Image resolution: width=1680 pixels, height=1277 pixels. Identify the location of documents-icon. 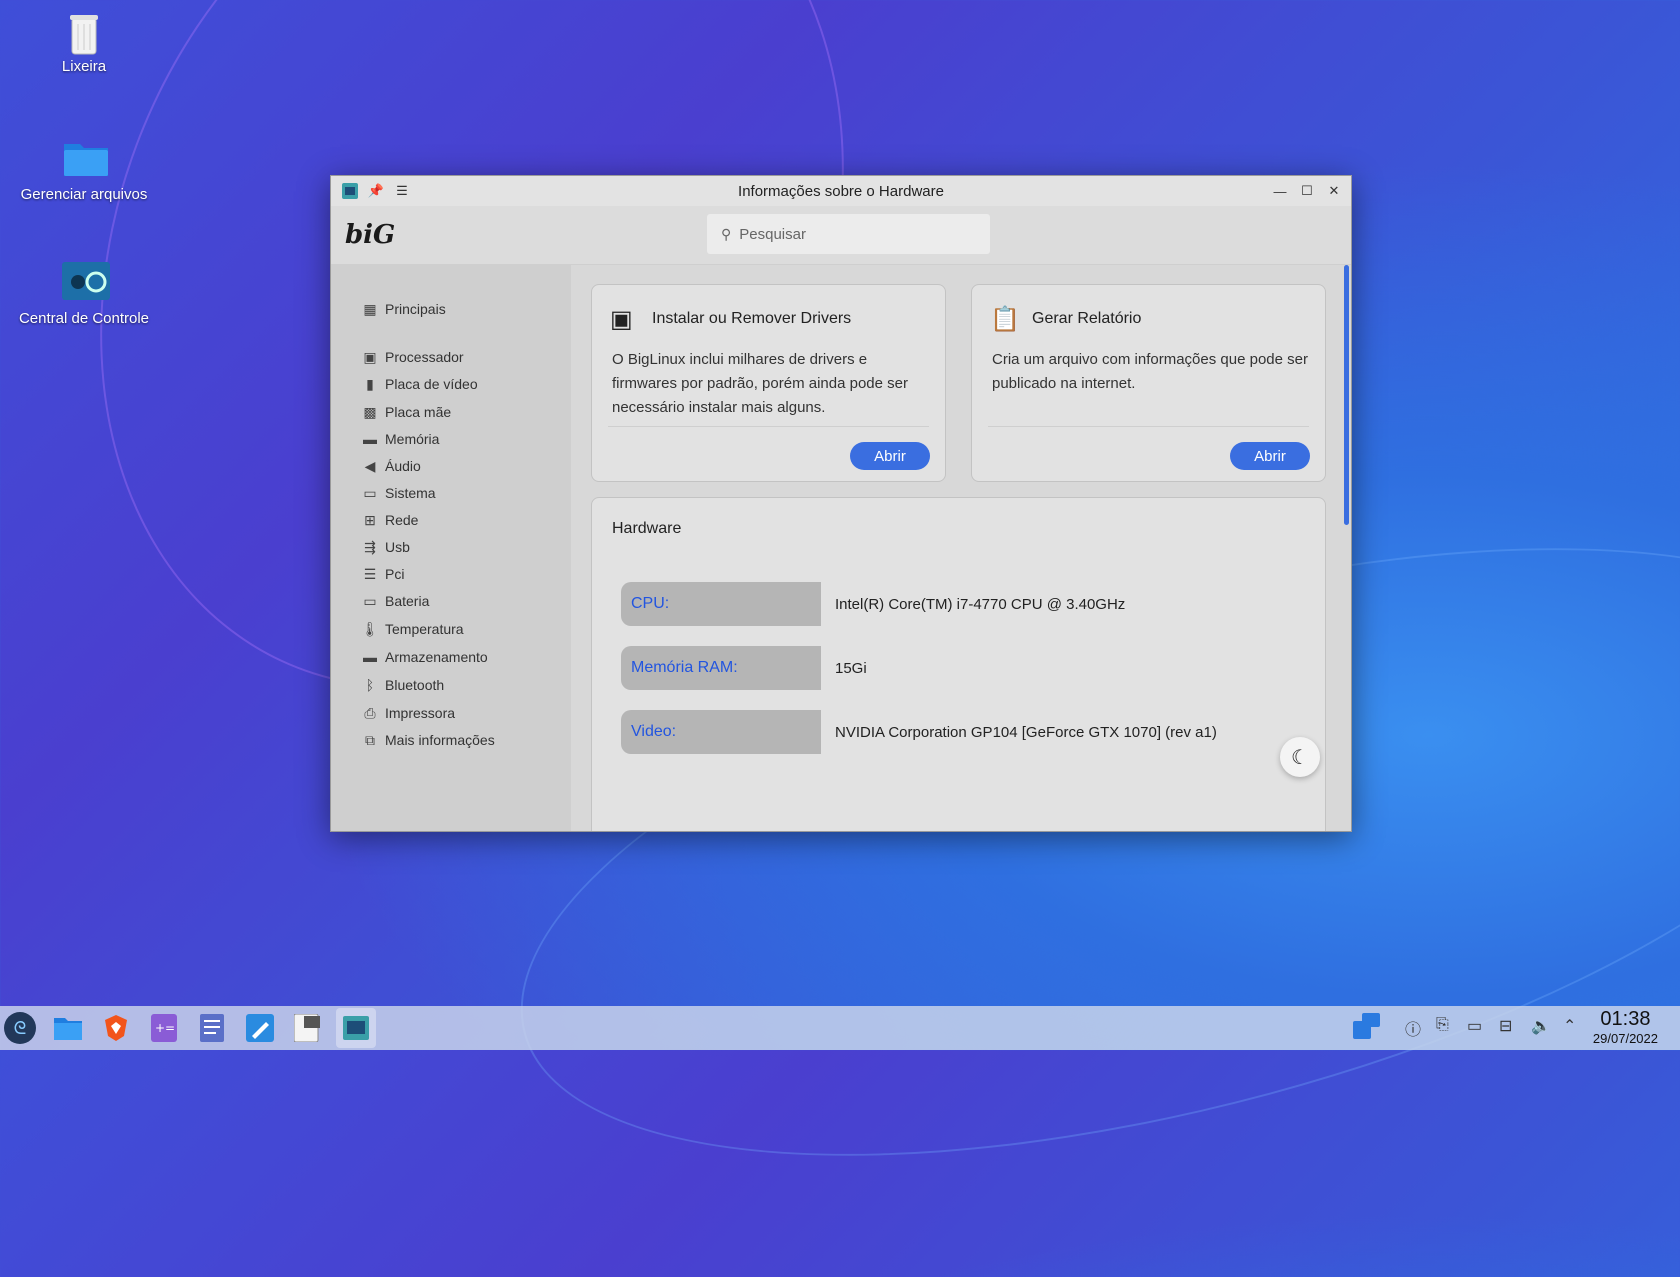
(212, 1028).